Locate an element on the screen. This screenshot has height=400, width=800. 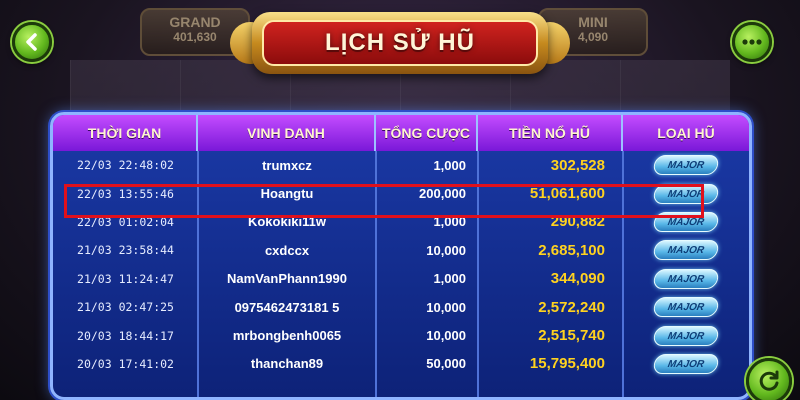
back-button is located at coordinates (32, 42).